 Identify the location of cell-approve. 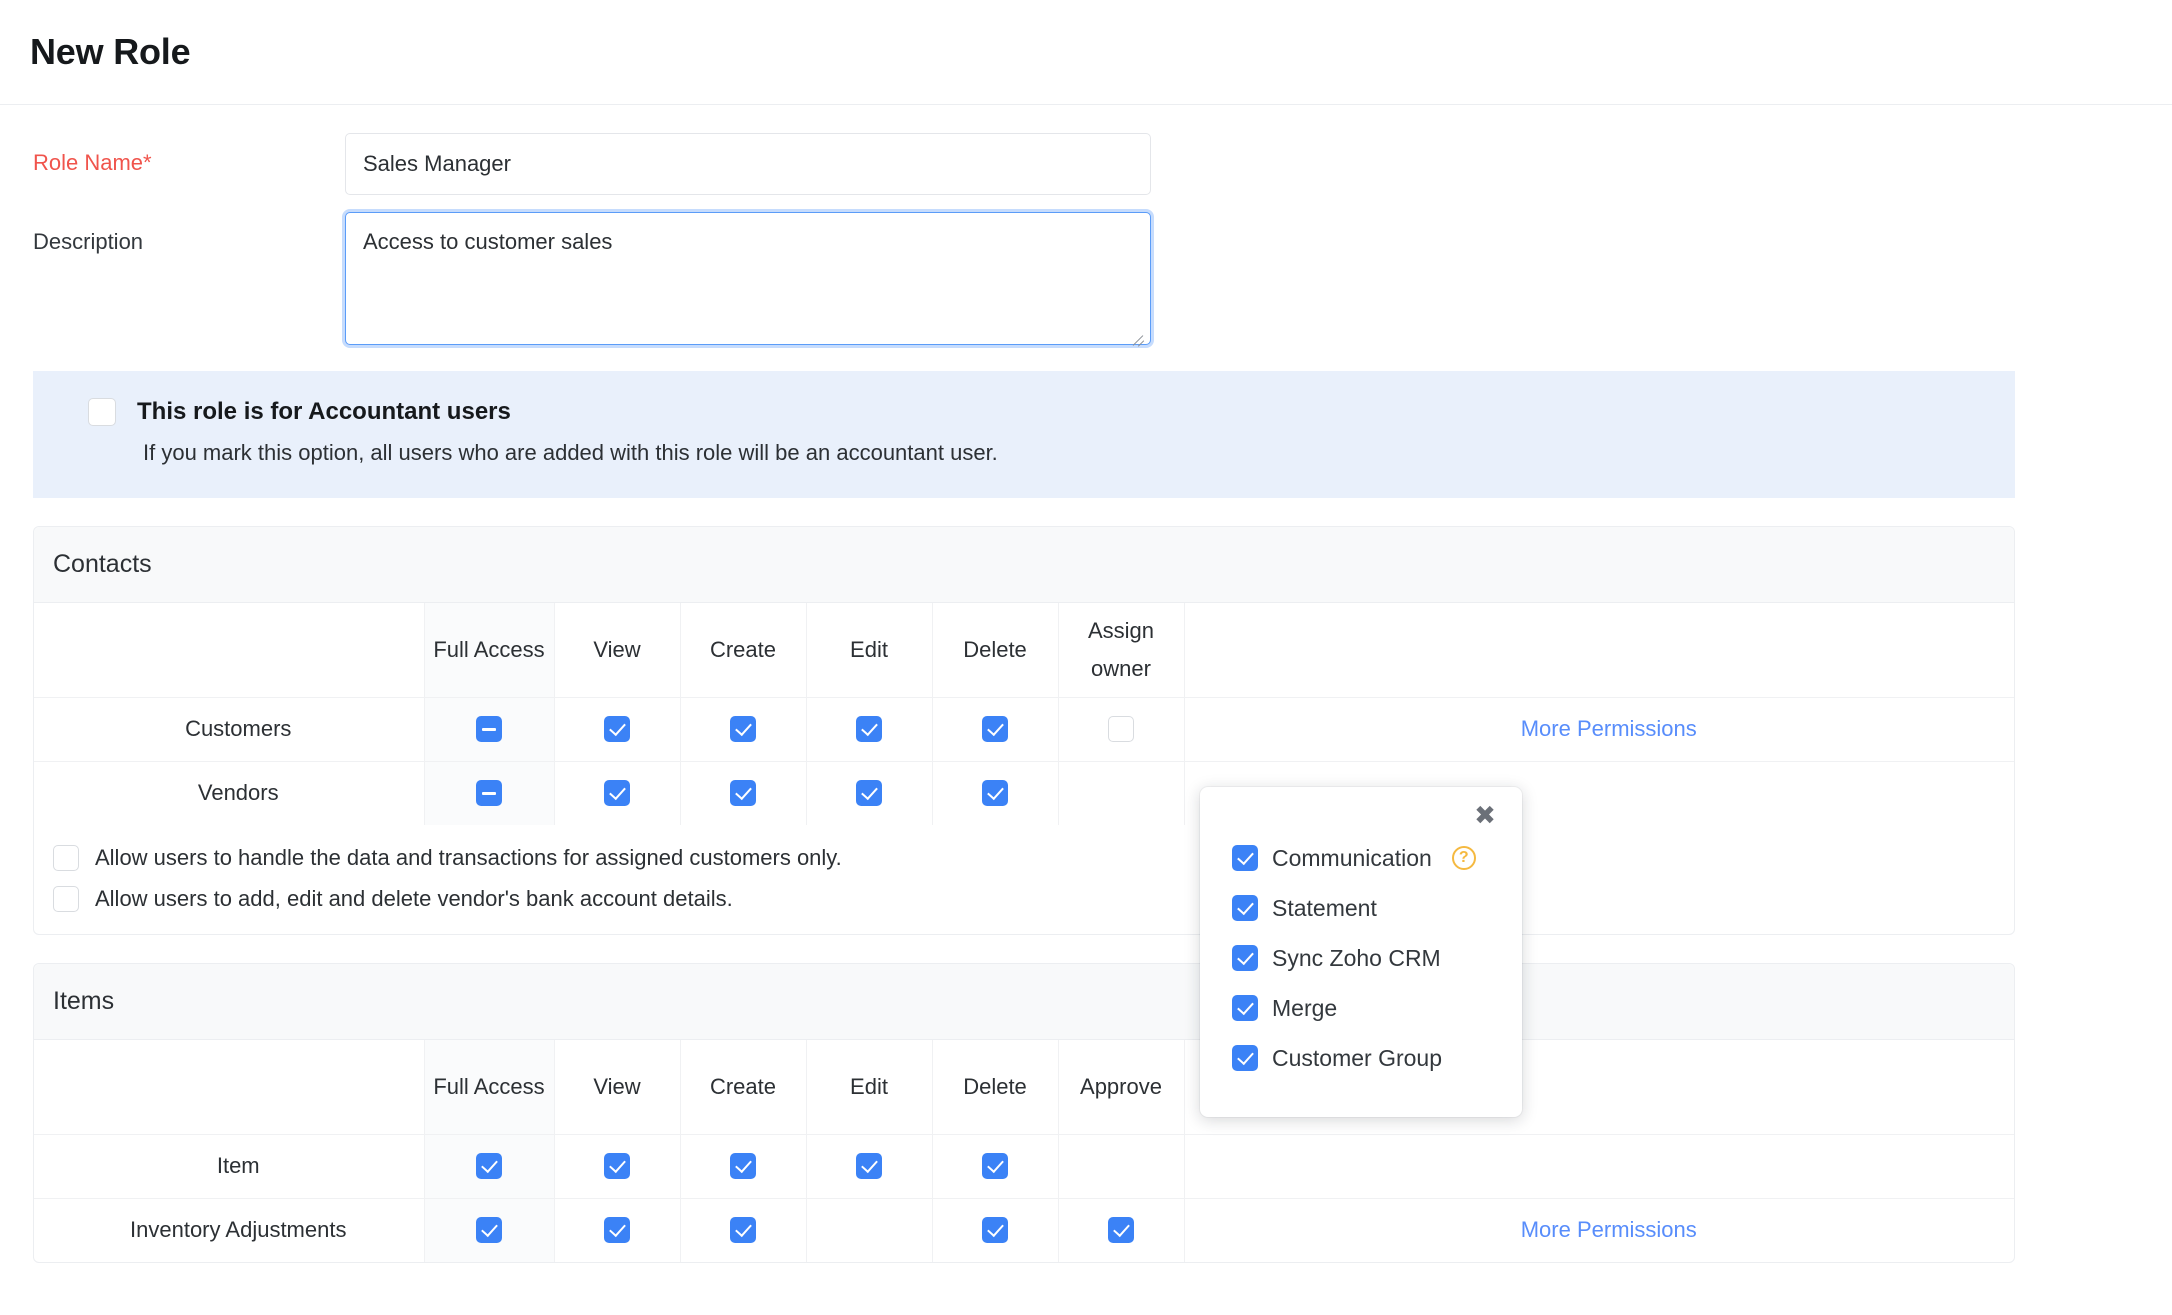
(1121, 1230).